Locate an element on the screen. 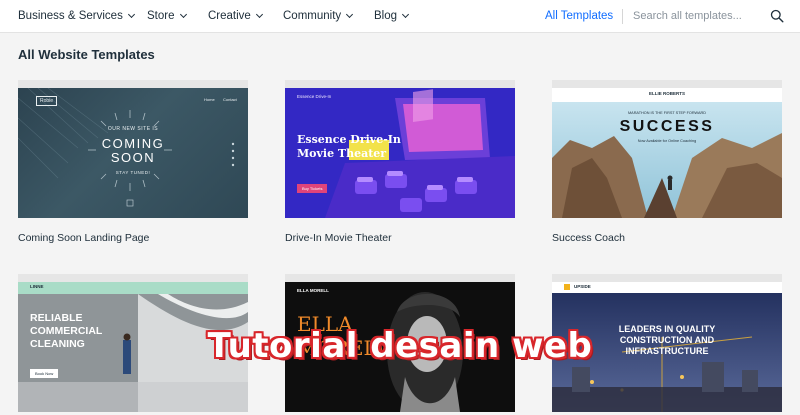 This screenshot has width=800, height=415. preview-button: Buy Tickets is located at coordinates (312, 188).